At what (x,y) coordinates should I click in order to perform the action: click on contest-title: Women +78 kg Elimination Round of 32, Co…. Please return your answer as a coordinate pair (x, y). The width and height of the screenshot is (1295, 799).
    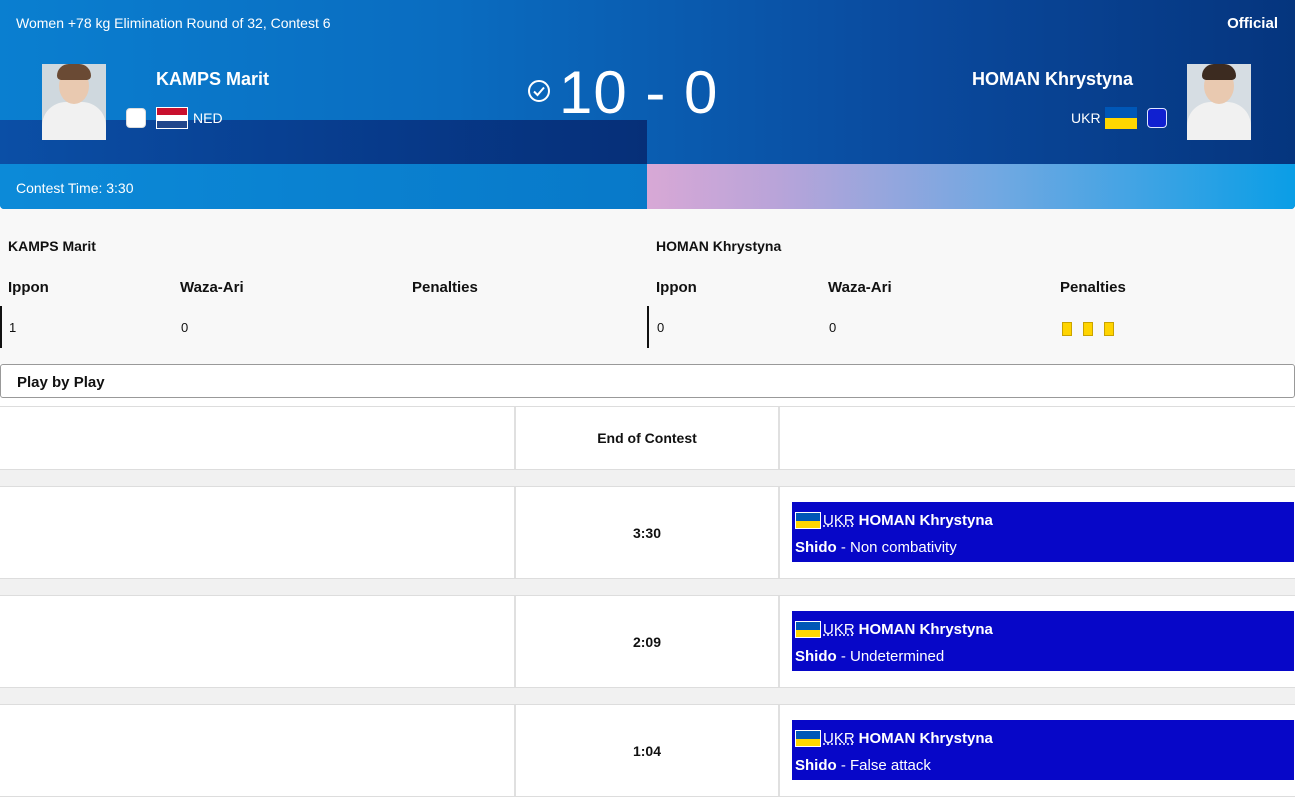
    Looking at the image, I should click on (173, 23).